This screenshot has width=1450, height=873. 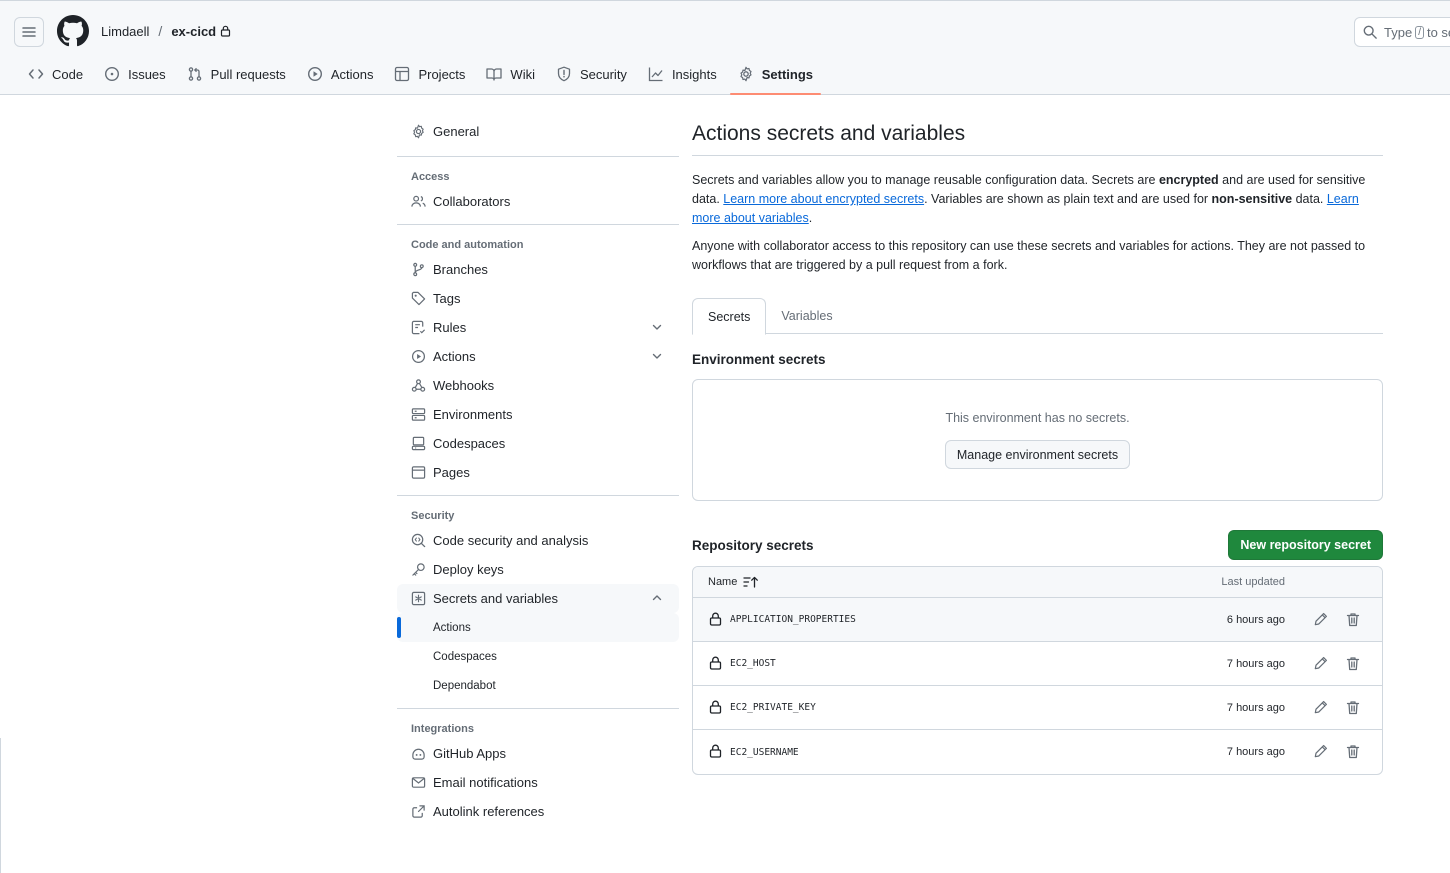 What do you see at coordinates (467, 245) in the screenshot?
I see `sidebar-heading-code: Code and automation` at bounding box center [467, 245].